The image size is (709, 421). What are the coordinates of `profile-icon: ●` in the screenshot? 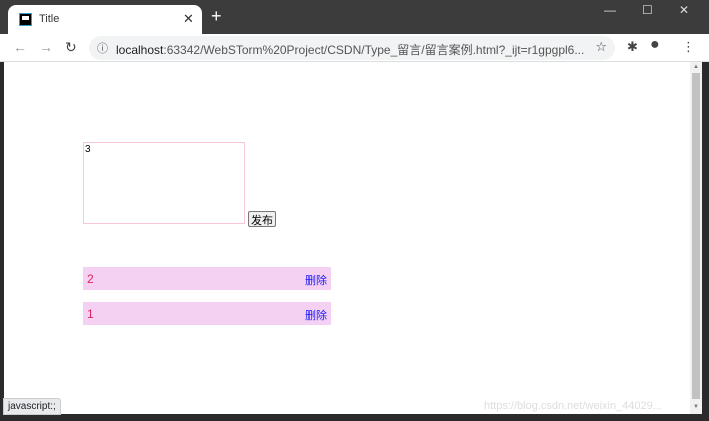 It's located at (655, 45).